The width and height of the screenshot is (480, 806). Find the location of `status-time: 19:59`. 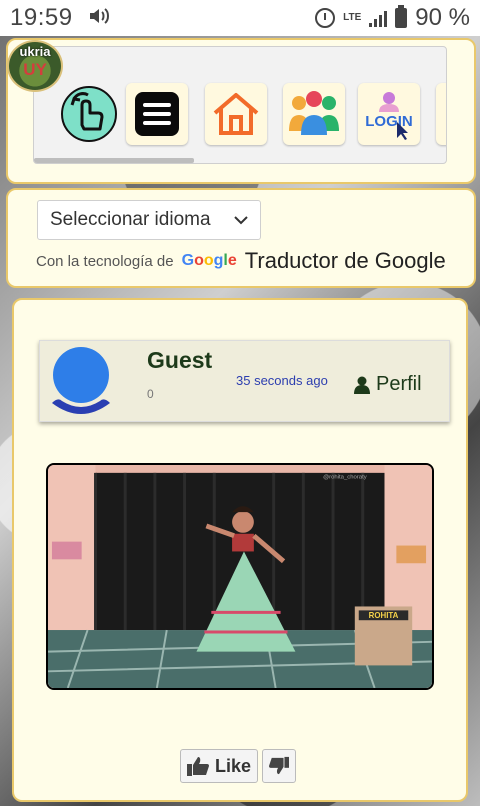

status-time: 19:59 is located at coordinates (41, 17).